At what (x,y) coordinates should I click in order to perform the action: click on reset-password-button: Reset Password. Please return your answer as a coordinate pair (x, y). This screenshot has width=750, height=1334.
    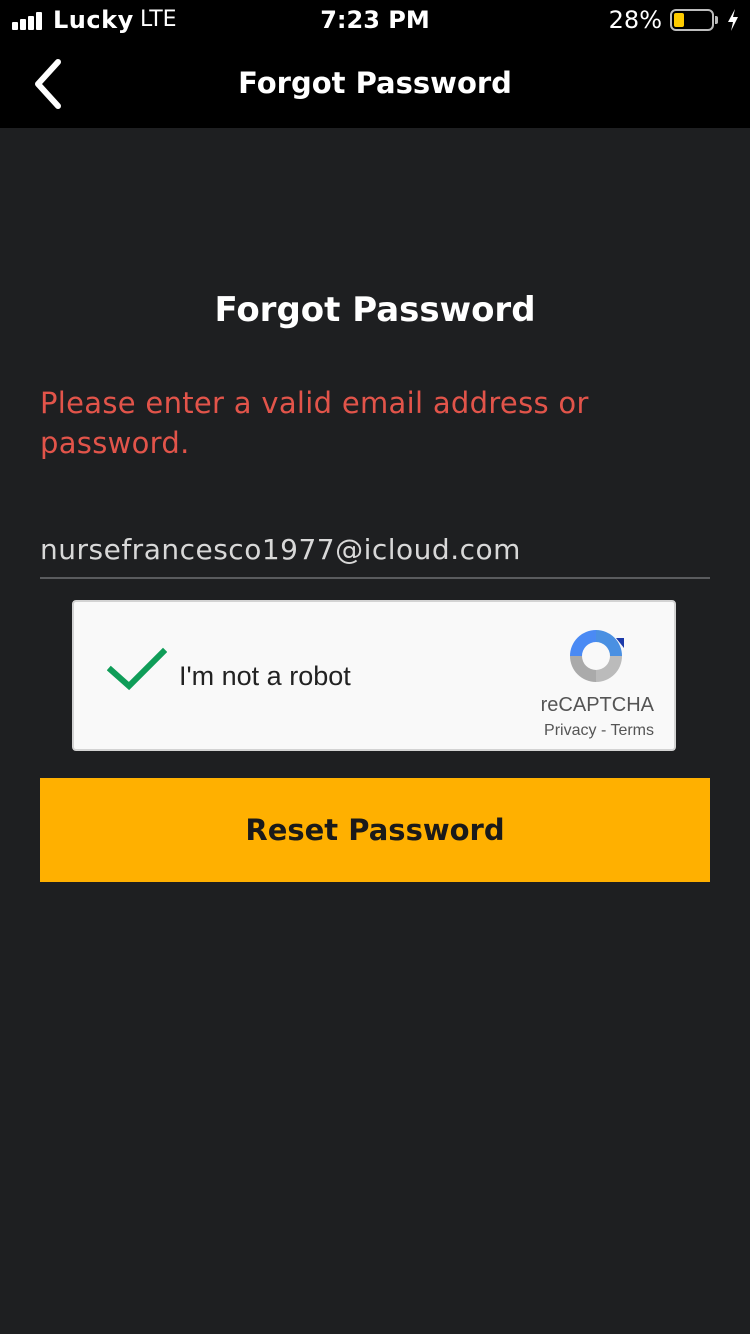
    Looking at the image, I should click on (375, 830).